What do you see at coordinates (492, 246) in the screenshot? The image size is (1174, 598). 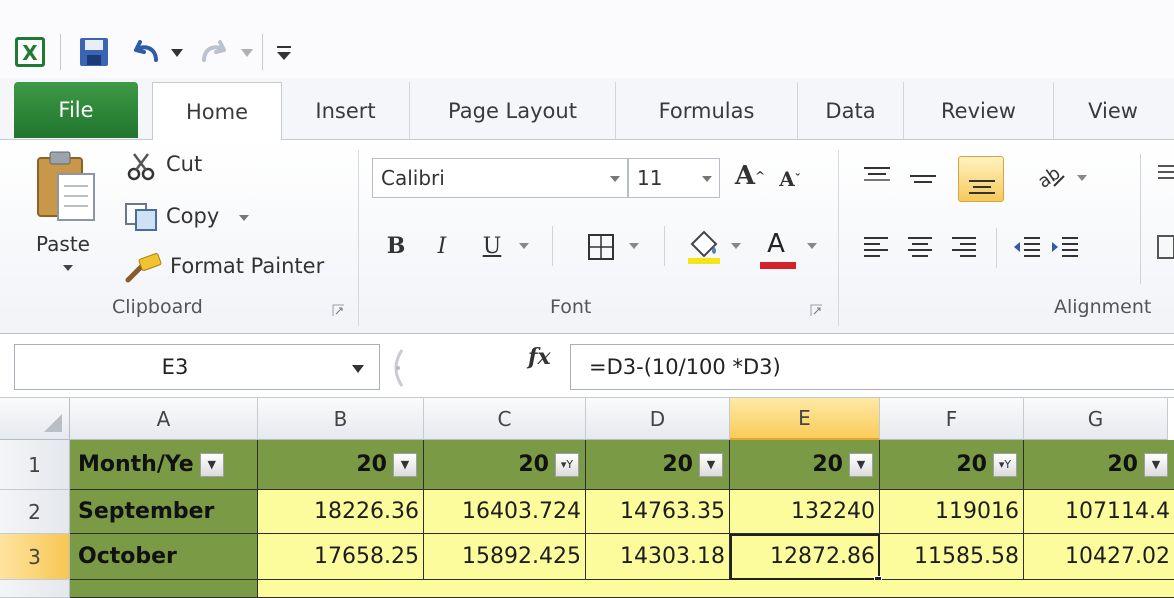 I see `underline-button: U` at bounding box center [492, 246].